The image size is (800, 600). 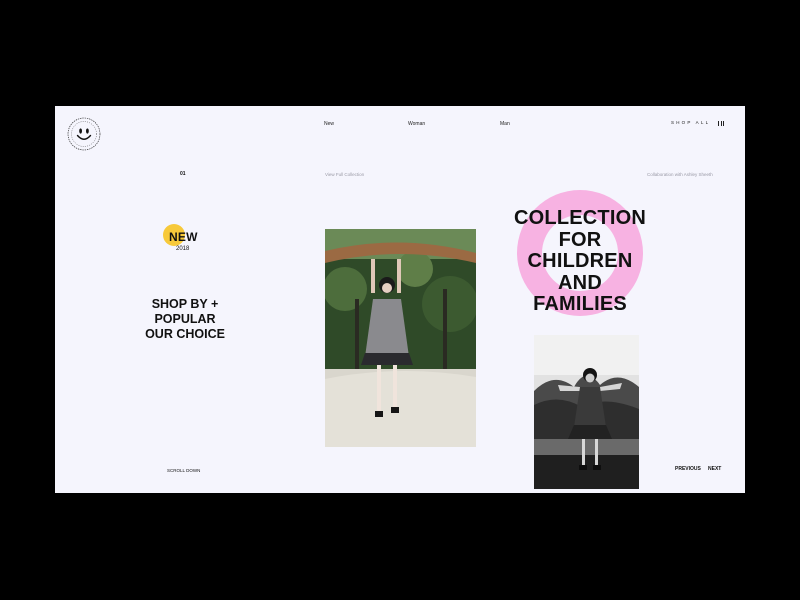 What do you see at coordinates (505, 124) in the screenshot?
I see `nav-item-man: Man` at bounding box center [505, 124].